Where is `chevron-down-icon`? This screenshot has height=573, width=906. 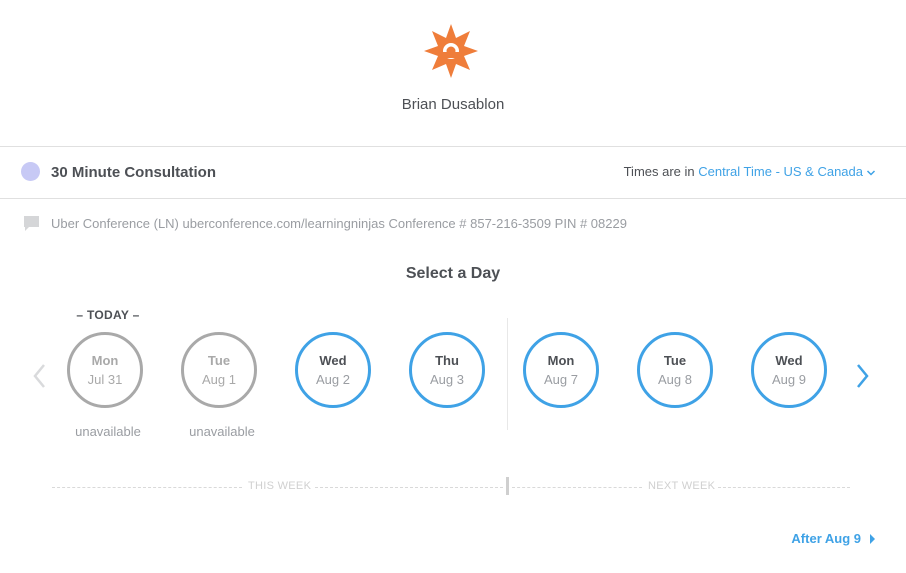
chevron-down-icon is located at coordinates (871, 173).